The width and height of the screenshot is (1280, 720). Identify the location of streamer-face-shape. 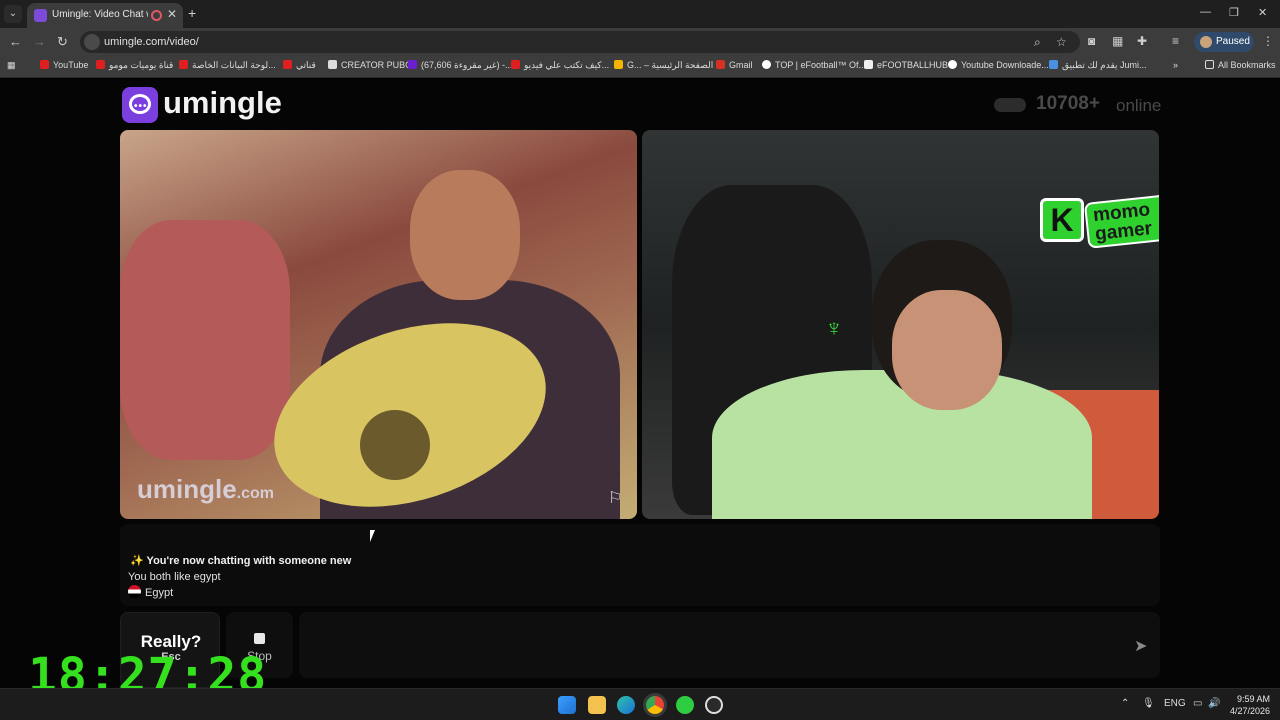
(947, 350).